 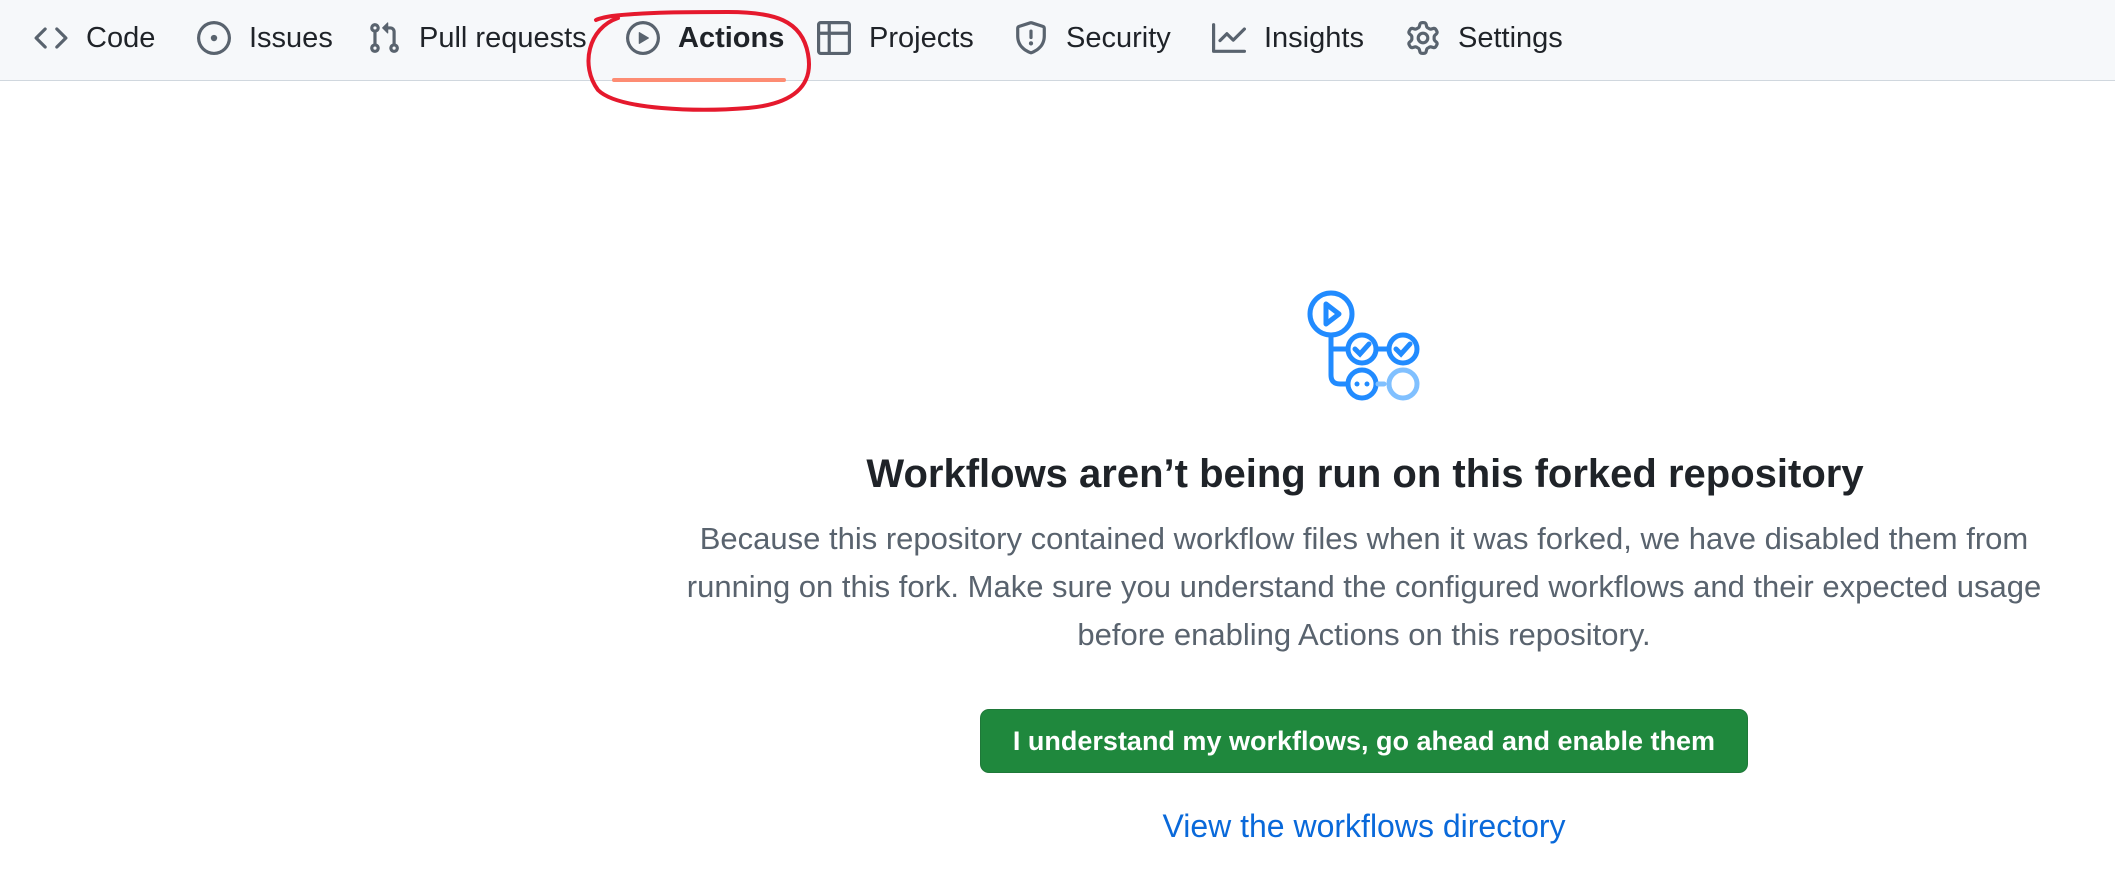 I want to click on gear-icon, so click(x=1423, y=38).